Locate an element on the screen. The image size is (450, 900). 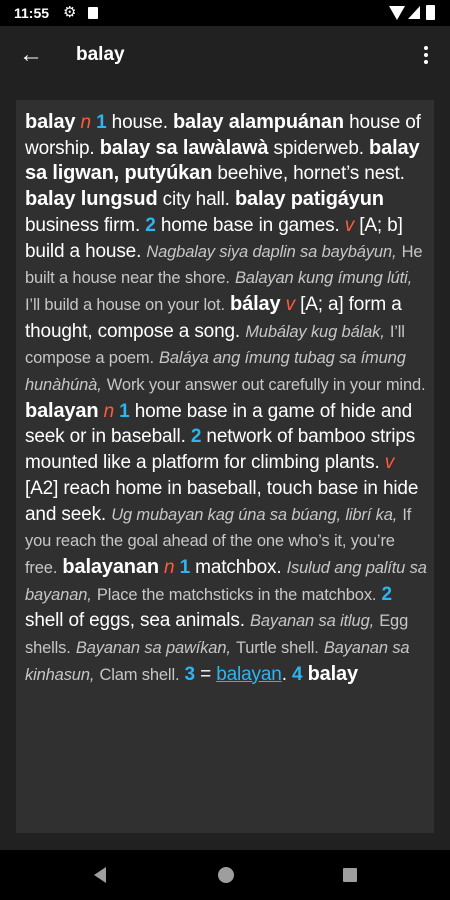
sense-number: 3 is located at coordinates (190, 674).